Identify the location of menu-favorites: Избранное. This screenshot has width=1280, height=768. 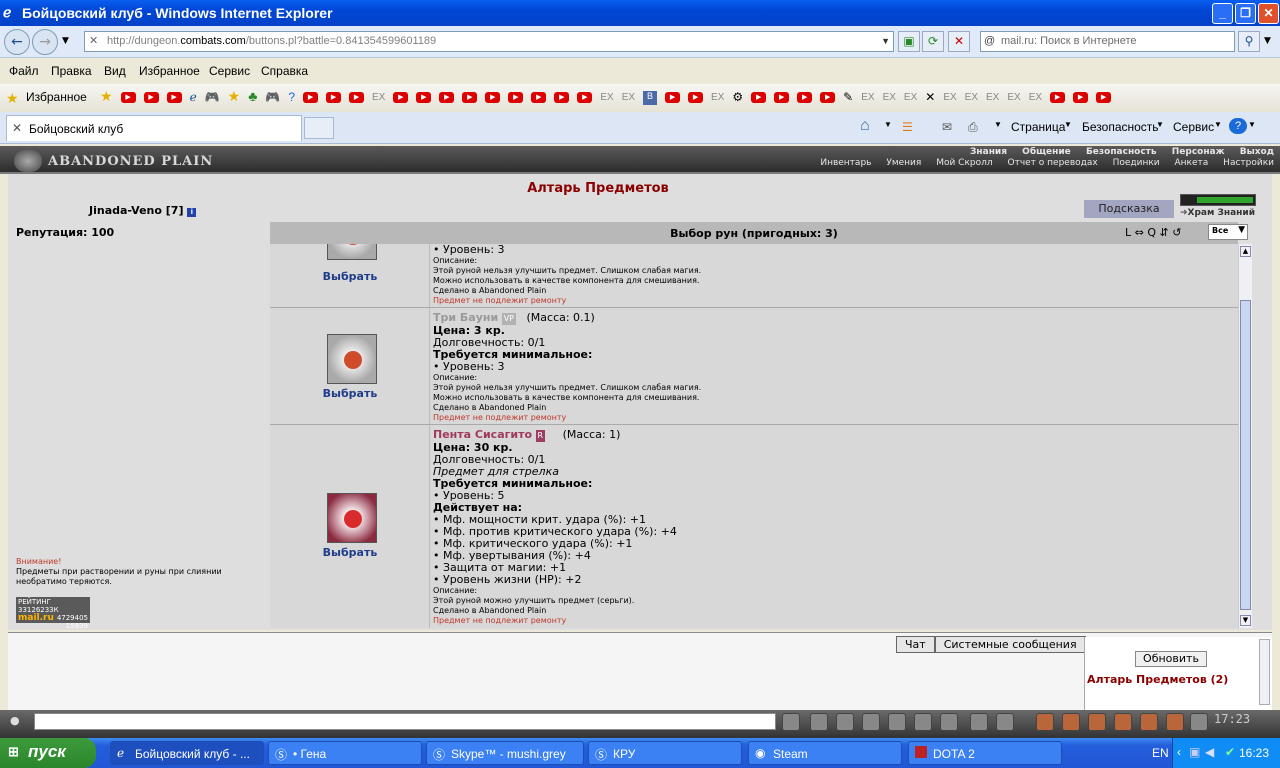
(169, 71).